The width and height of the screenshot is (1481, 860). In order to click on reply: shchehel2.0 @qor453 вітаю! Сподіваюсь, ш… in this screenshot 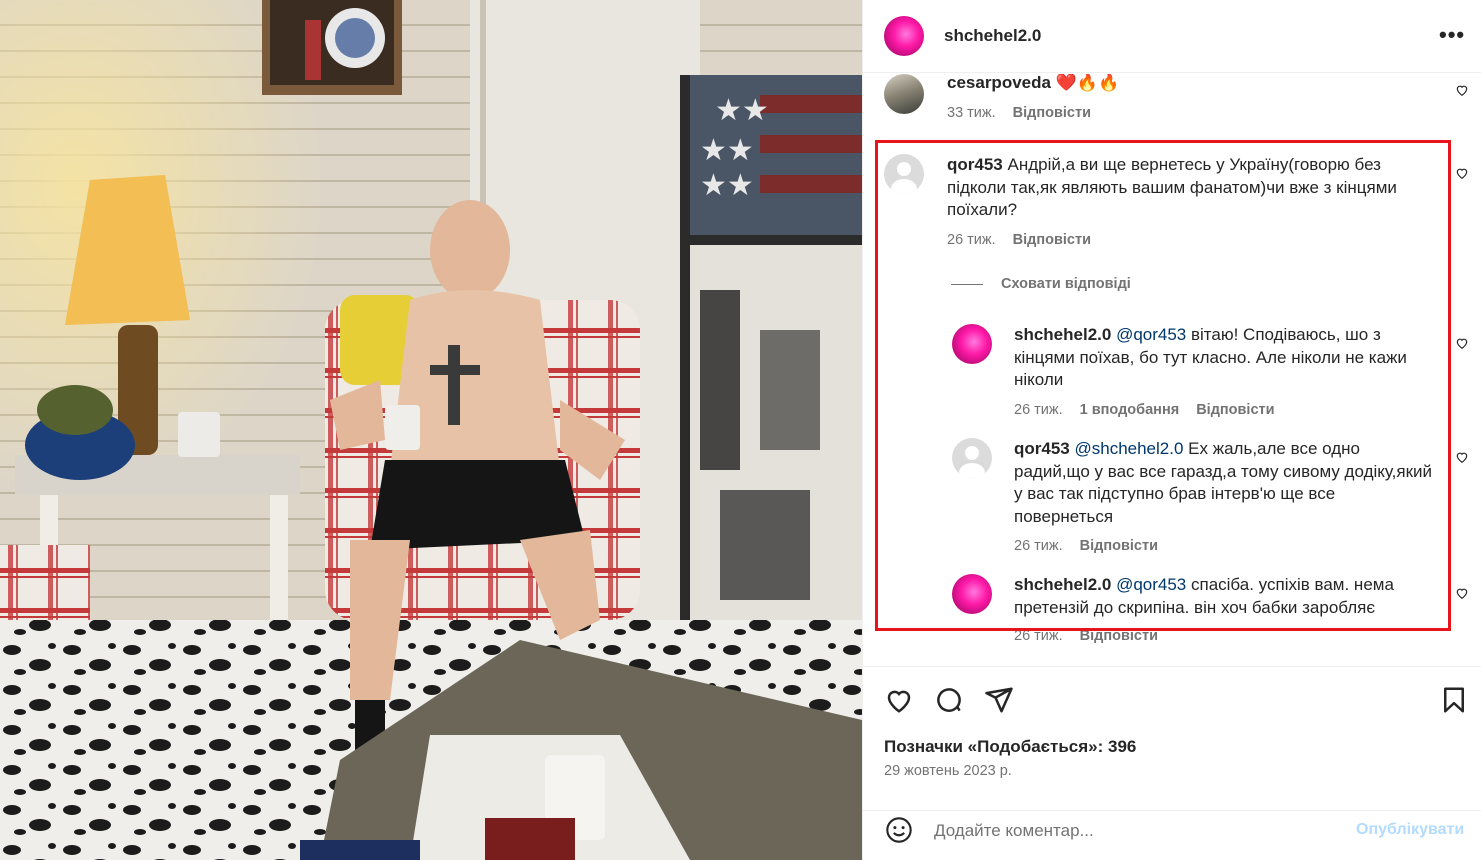, I will do `click(1172, 374)`.